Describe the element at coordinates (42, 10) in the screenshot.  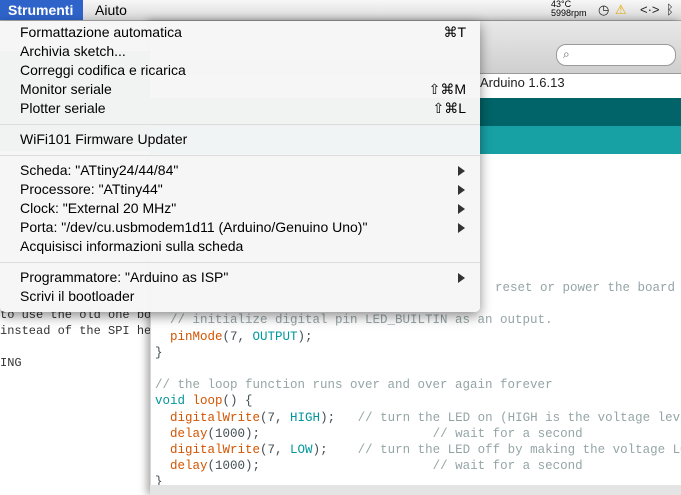
I see `menu-strumenti: Strumenti` at that location.